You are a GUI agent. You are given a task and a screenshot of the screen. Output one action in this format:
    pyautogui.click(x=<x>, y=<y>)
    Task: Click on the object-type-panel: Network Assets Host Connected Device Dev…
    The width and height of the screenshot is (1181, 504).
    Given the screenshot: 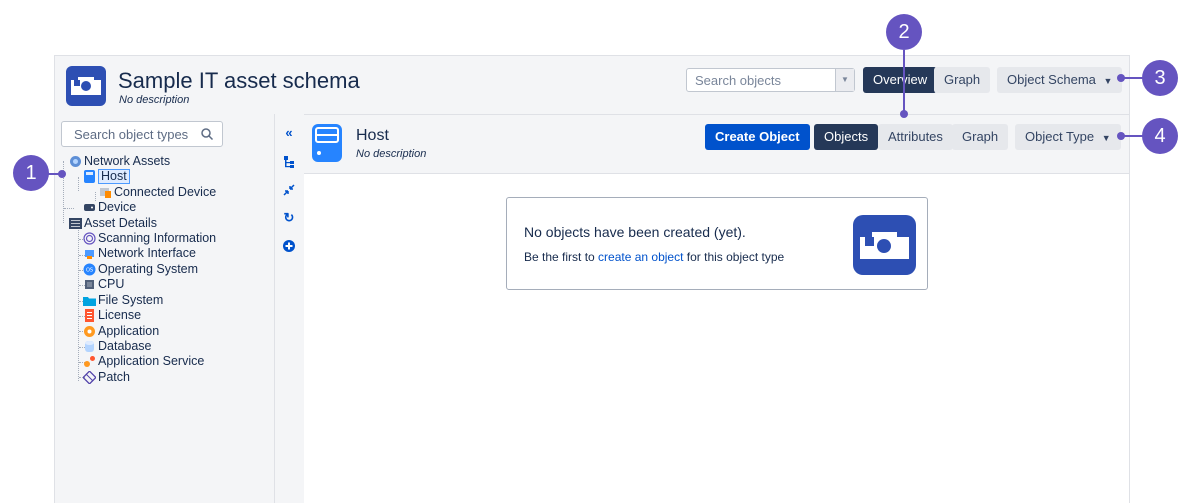 What is the action you would take?
    pyautogui.click(x=164, y=308)
    